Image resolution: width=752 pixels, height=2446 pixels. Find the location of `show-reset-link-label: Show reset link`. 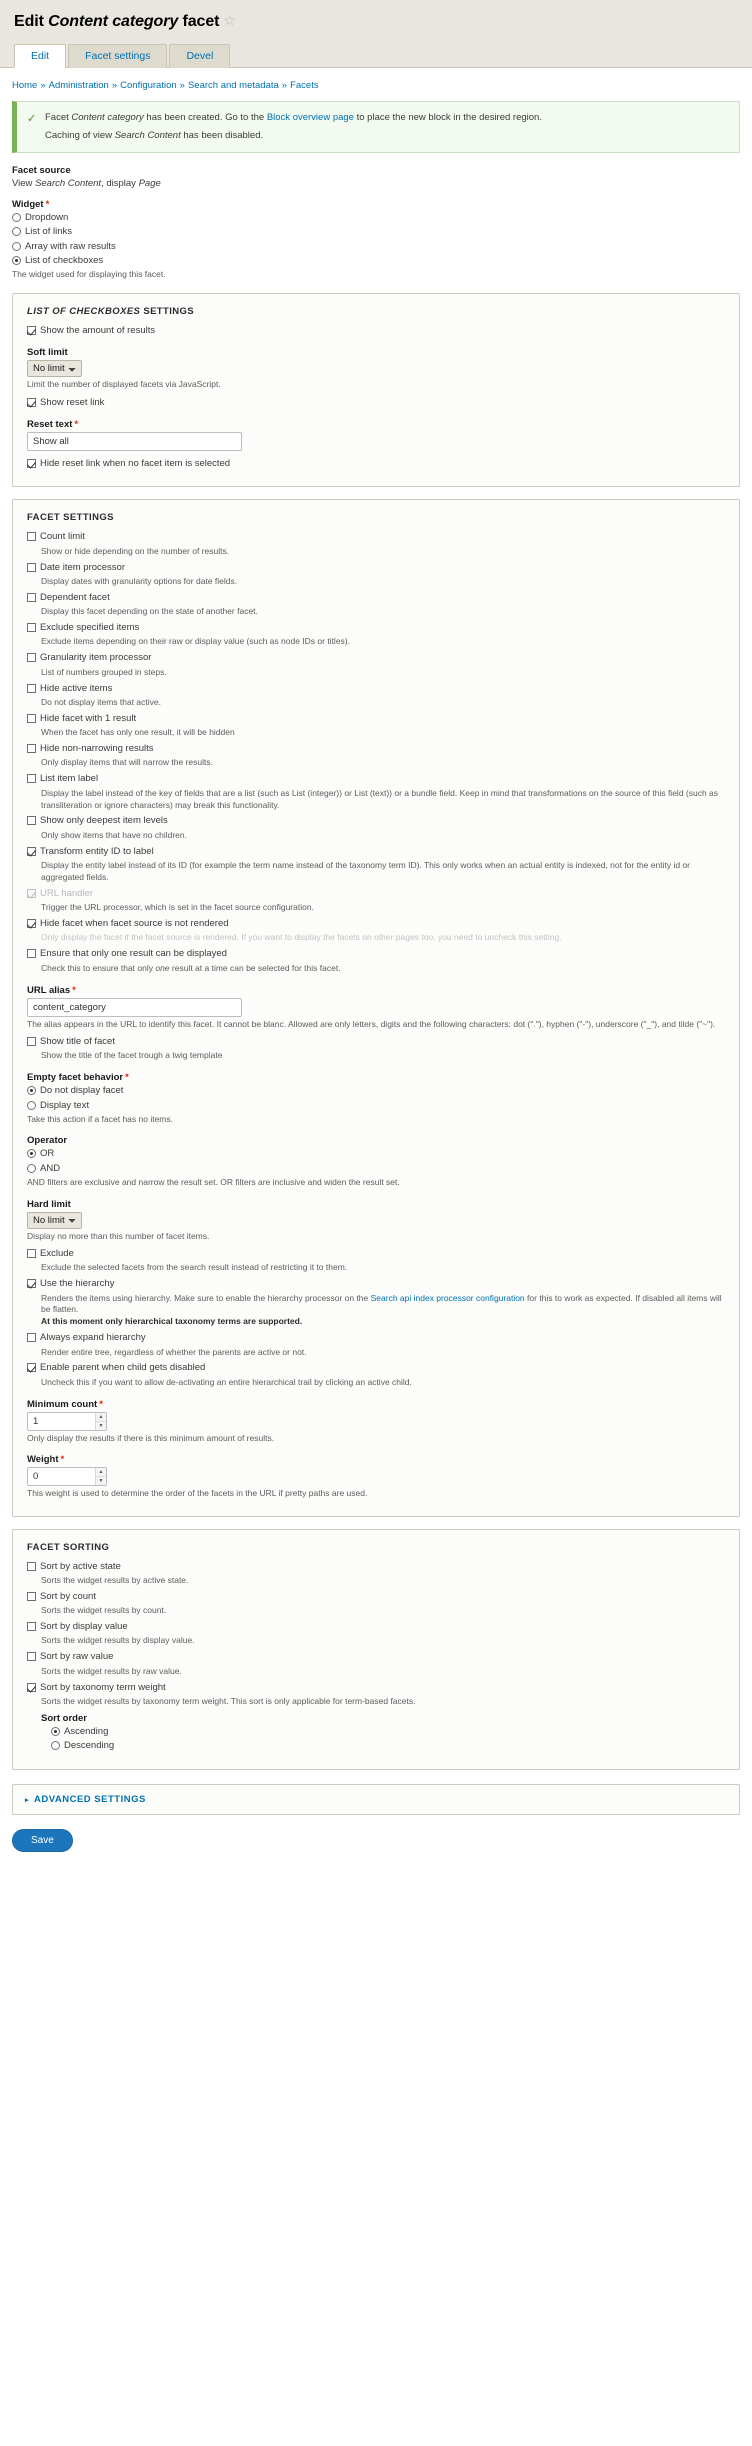

show-reset-link-label: Show reset link is located at coordinates (72, 403).